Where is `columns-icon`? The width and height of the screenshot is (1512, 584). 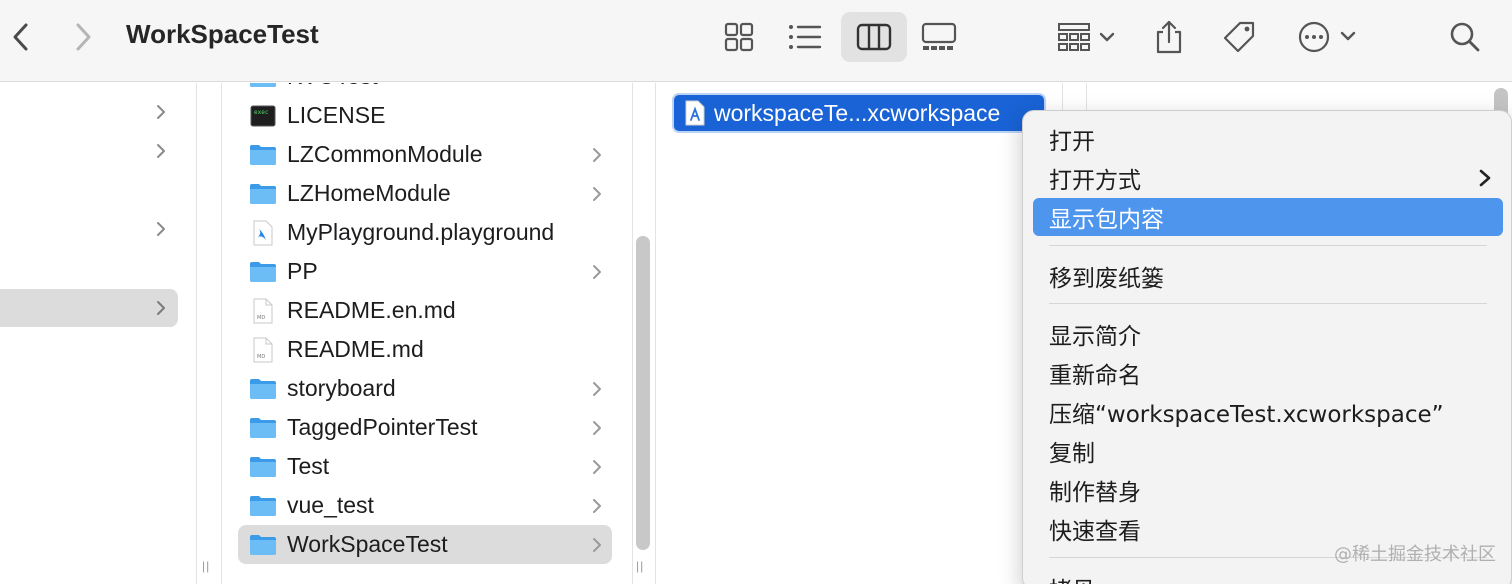 columns-icon is located at coordinates (874, 37).